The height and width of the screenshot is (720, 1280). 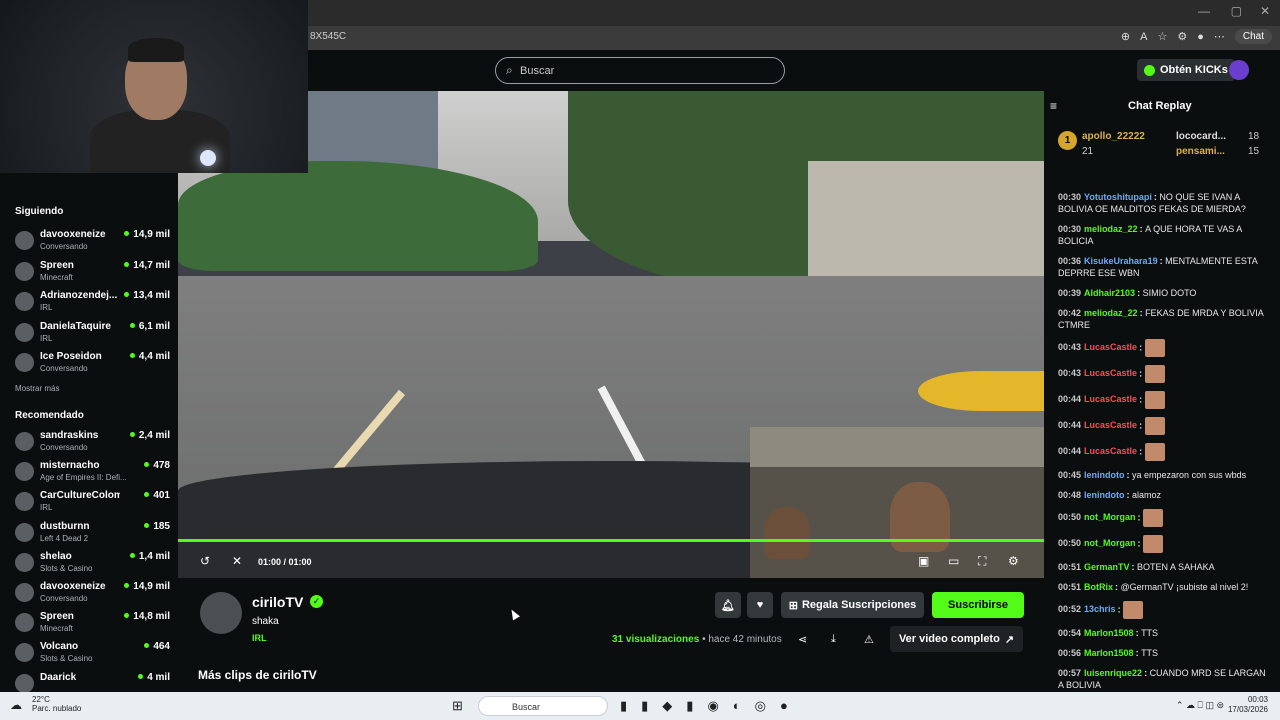 What do you see at coordinates (56, 556) in the screenshot?
I see `channel-name: shelao` at bounding box center [56, 556].